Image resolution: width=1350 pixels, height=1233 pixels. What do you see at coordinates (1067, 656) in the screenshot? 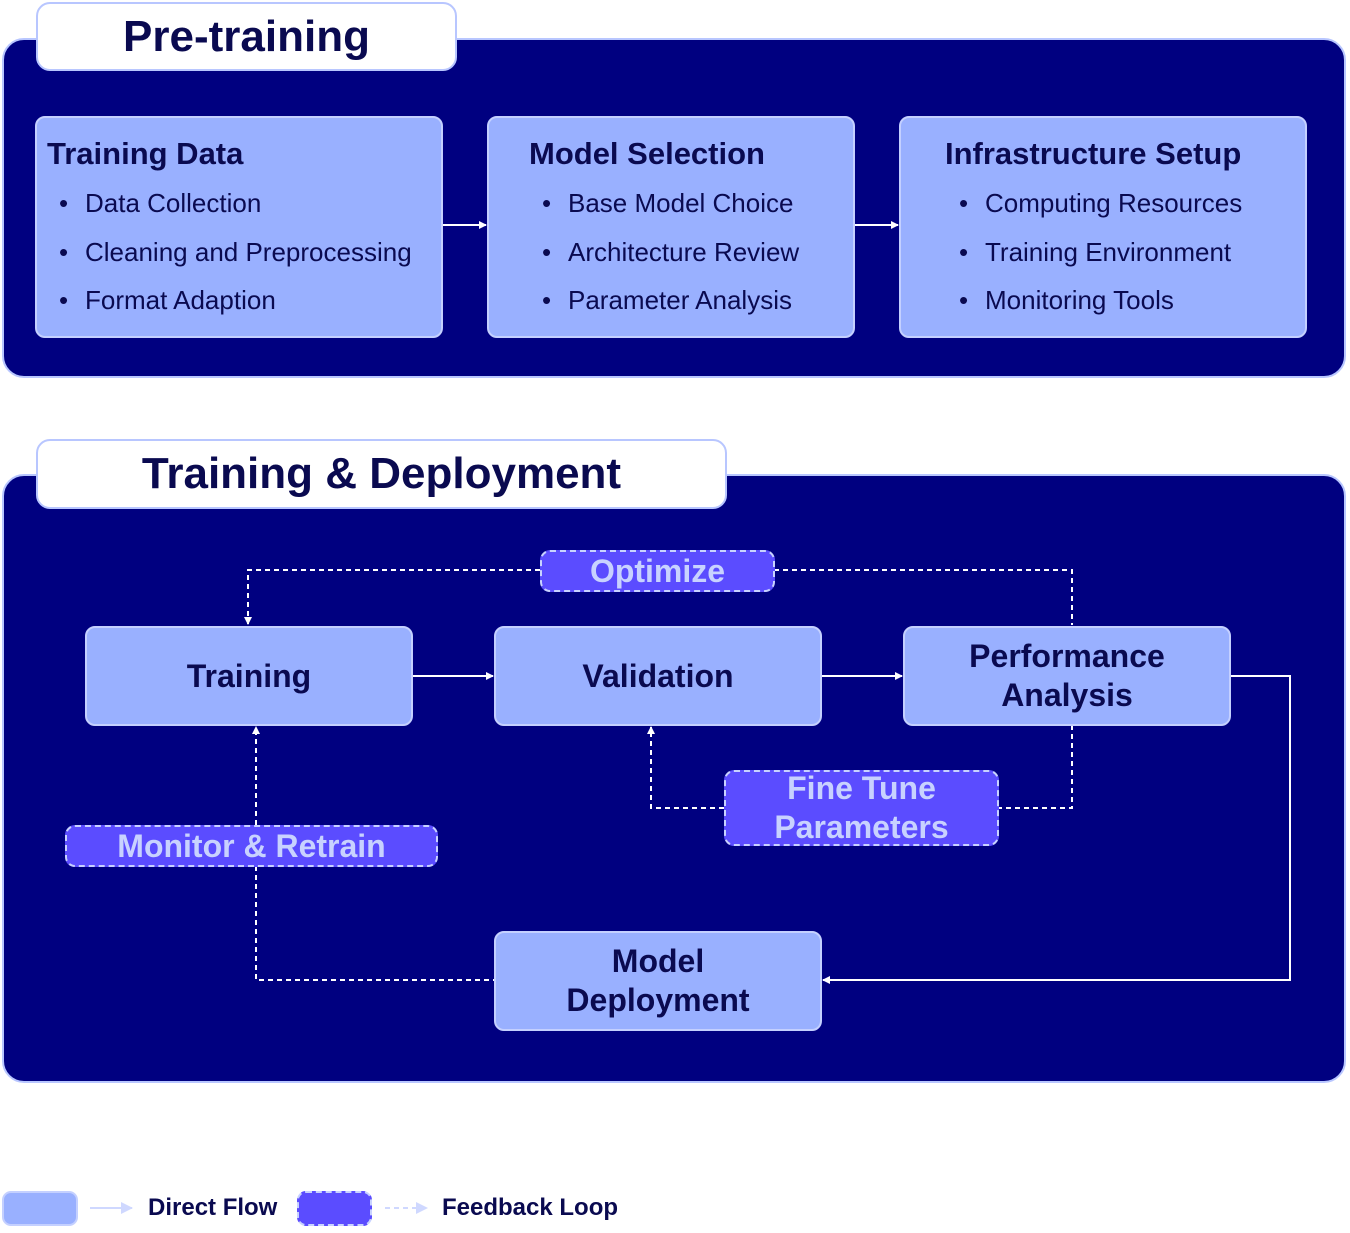
I see `node-label: Performance` at bounding box center [1067, 656].